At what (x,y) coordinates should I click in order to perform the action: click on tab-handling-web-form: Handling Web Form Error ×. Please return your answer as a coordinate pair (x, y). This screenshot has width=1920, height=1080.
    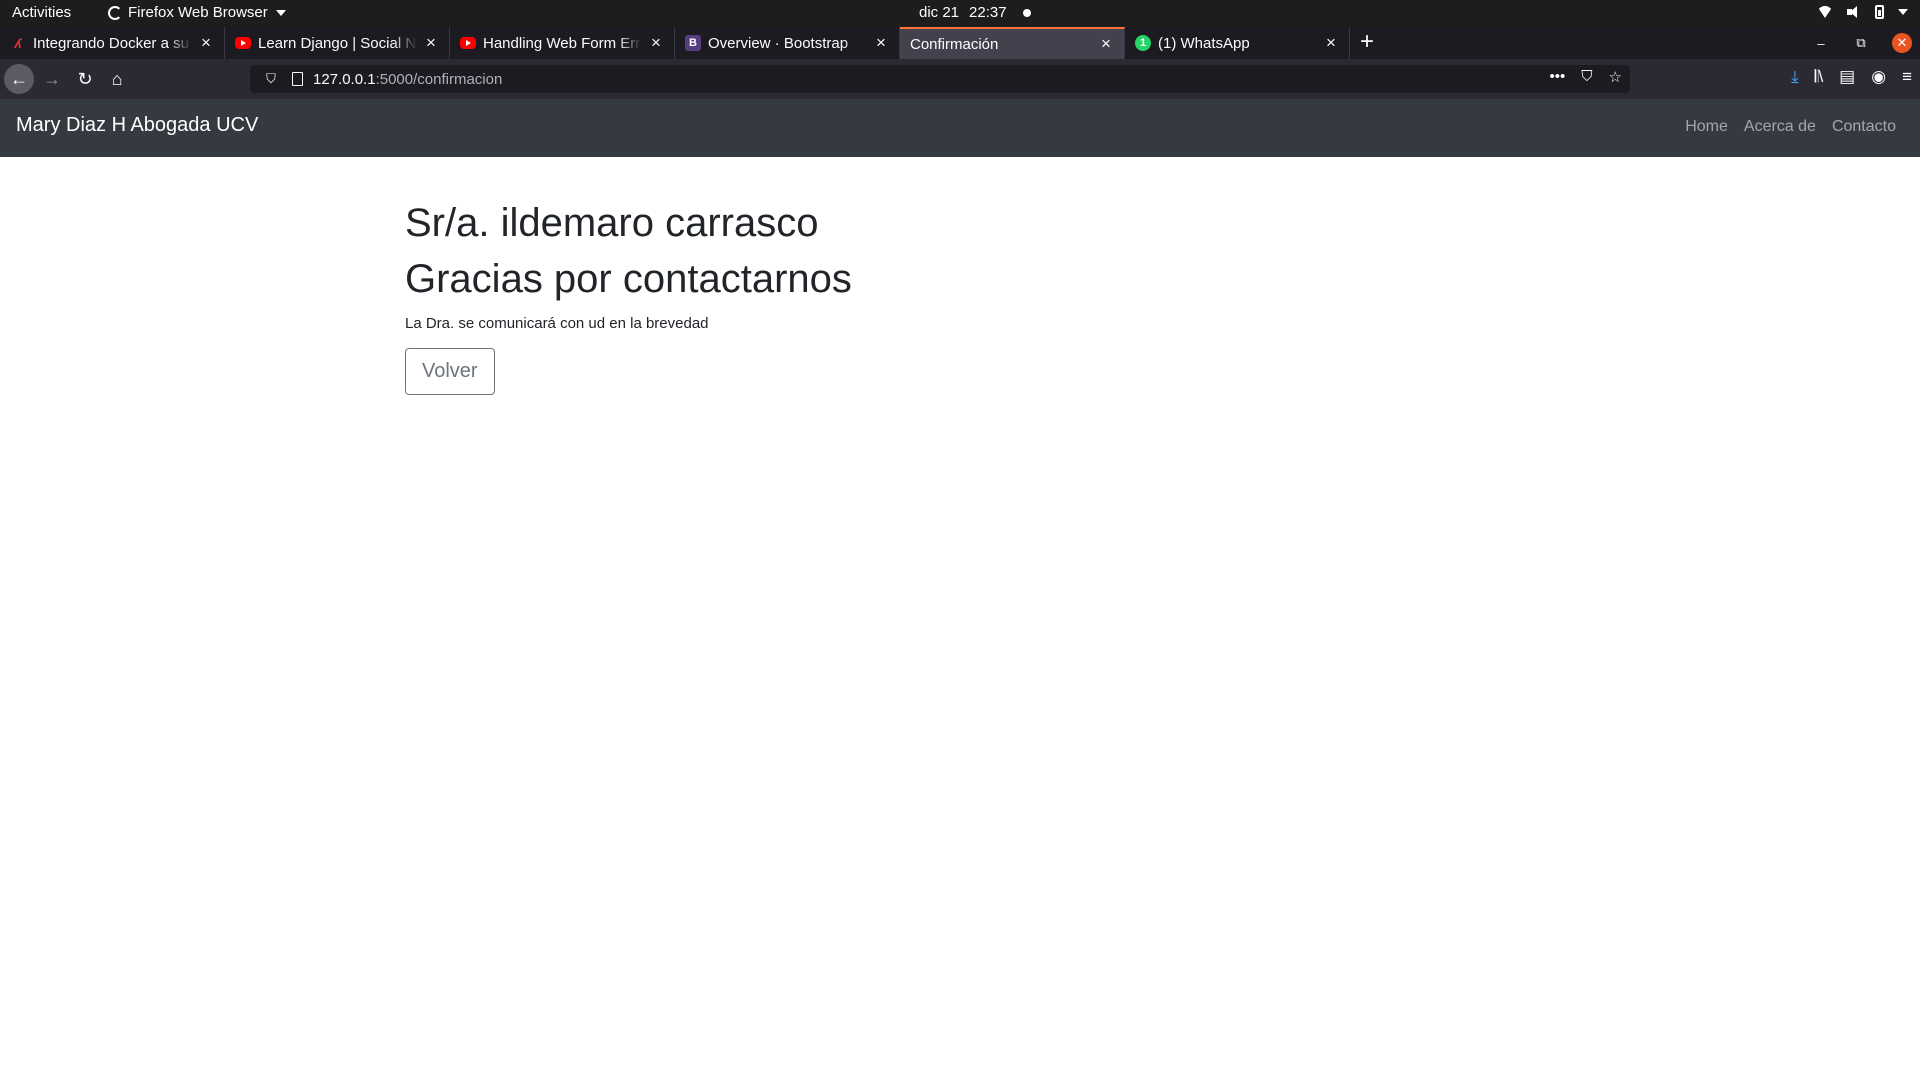
    Looking at the image, I should click on (562, 43).